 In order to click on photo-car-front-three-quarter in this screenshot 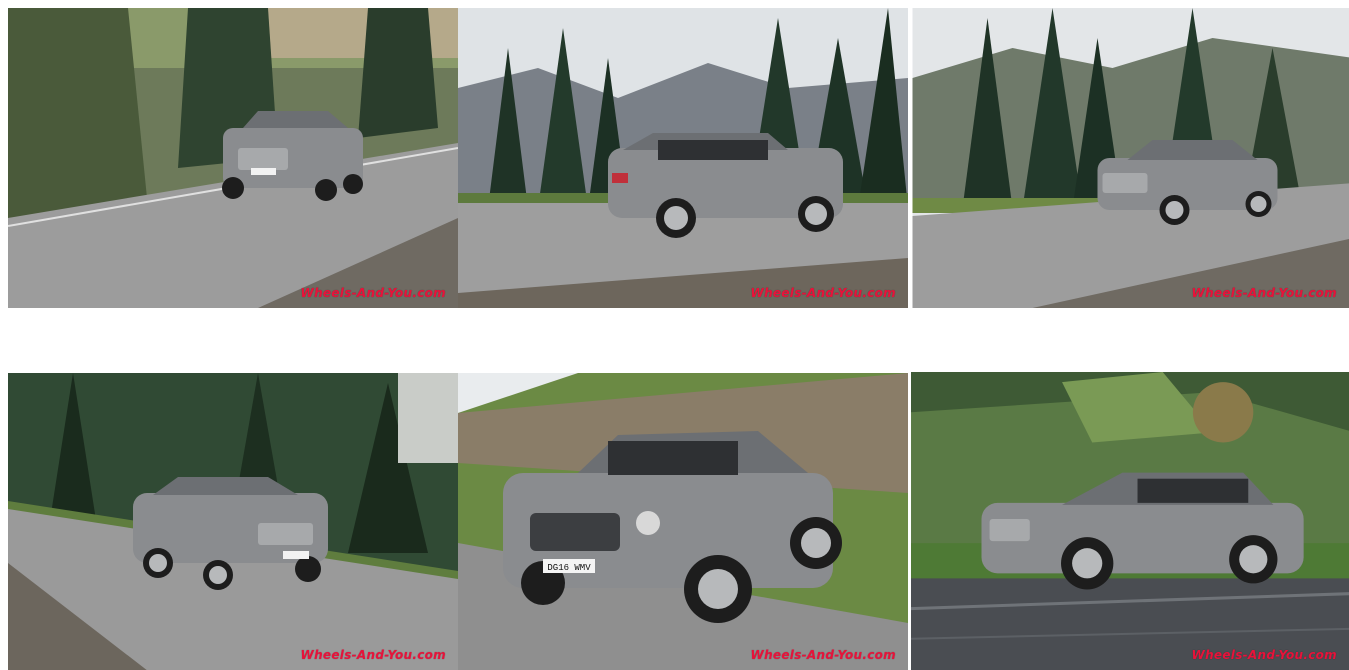, I will do `click(1130, 158)`.